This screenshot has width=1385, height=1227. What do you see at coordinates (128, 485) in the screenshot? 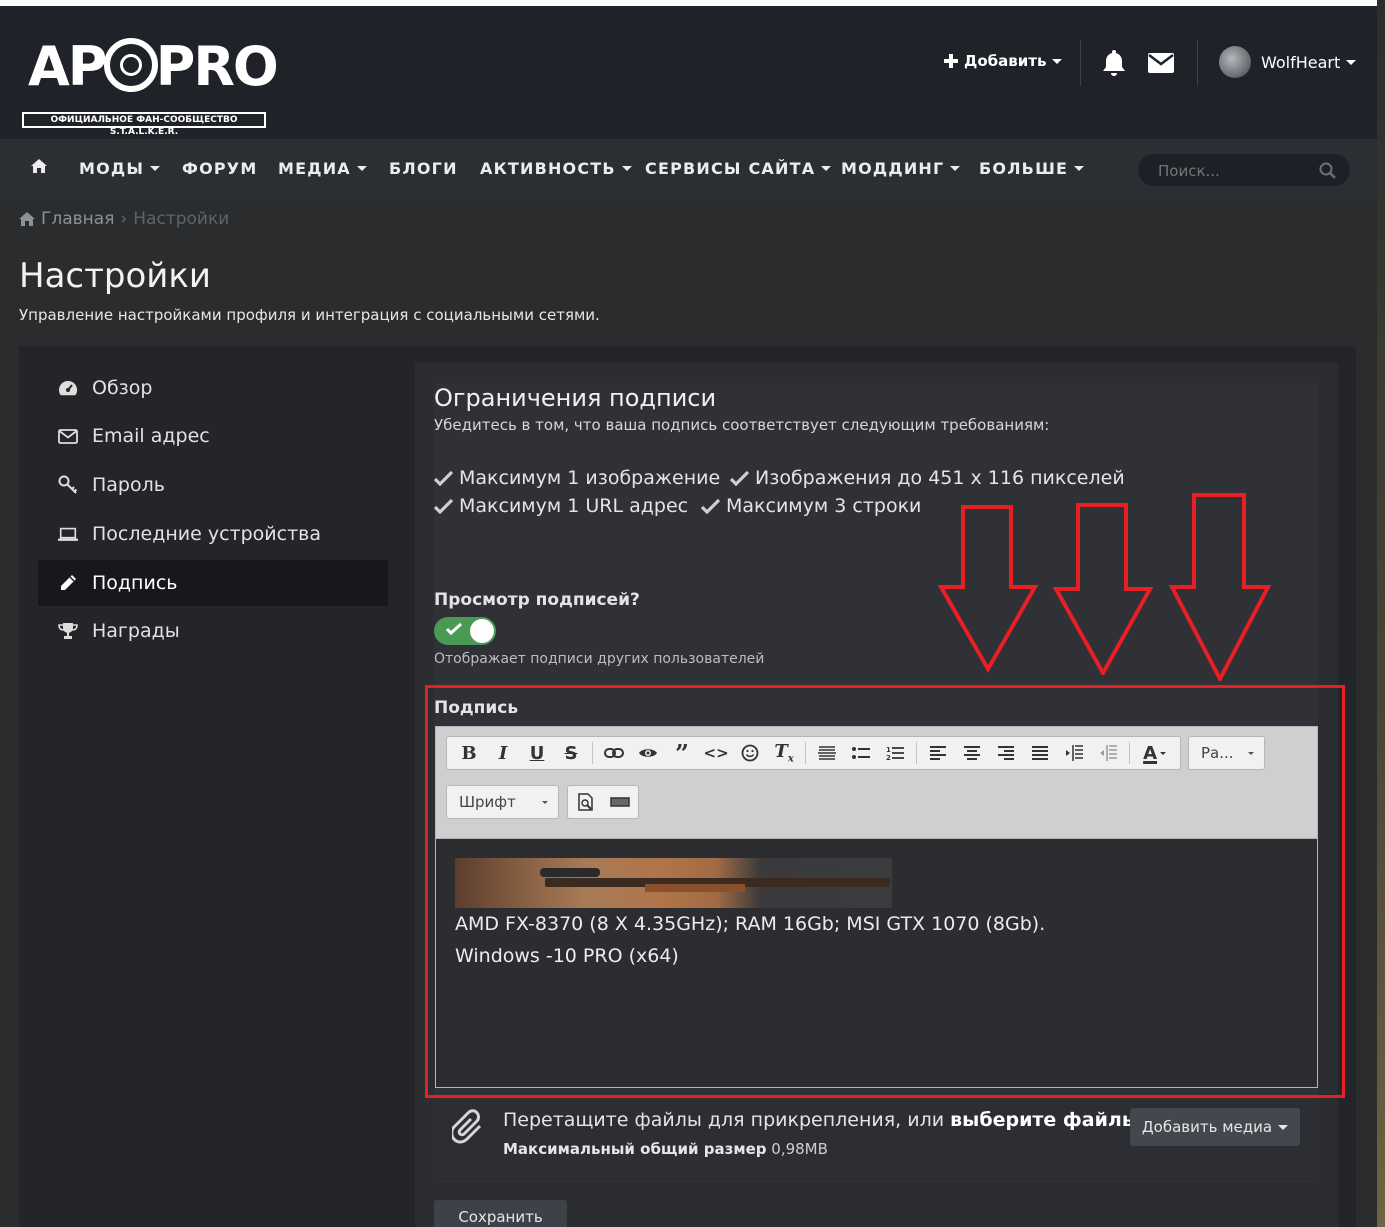
I see `sidebar-item-label: Пароль` at bounding box center [128, 485].